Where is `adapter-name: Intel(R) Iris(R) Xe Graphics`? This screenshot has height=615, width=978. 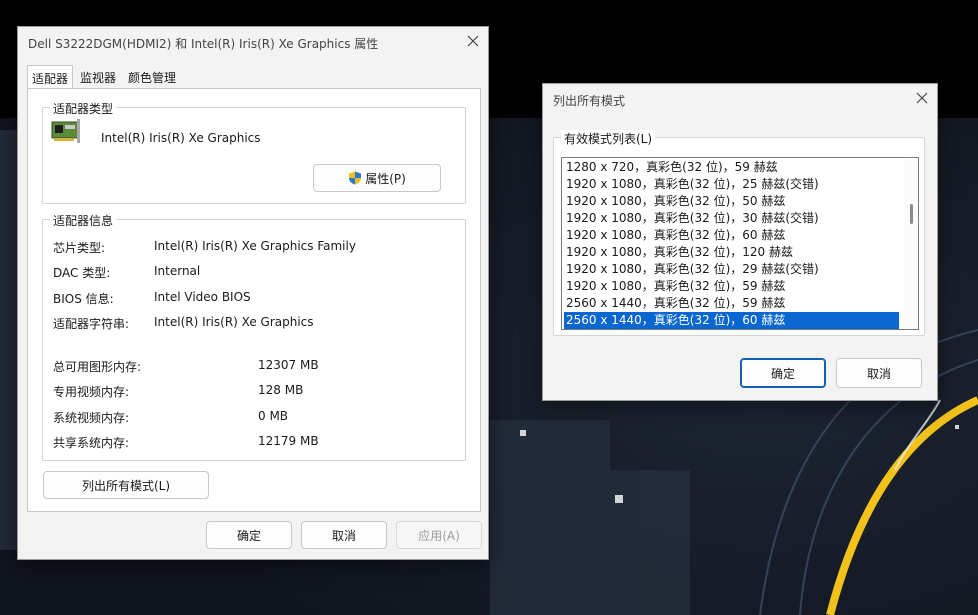
adapter-name: Intel(R) Iris(R) Xe Graphics is located at coordinates (181, 138).